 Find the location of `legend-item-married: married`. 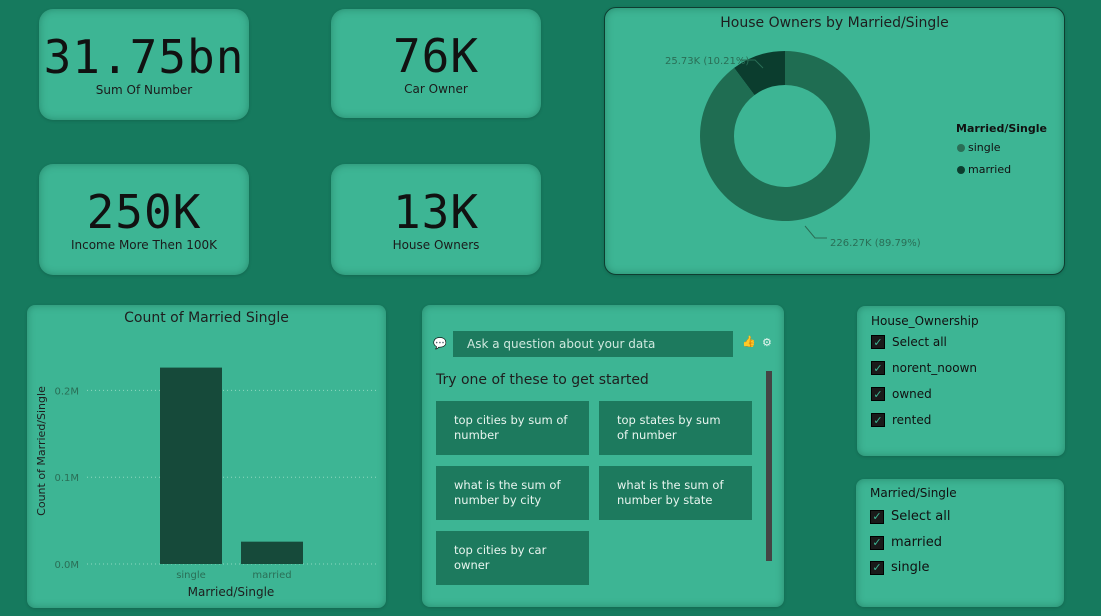

legend-item-married: married is located at coordinates (984, 169).